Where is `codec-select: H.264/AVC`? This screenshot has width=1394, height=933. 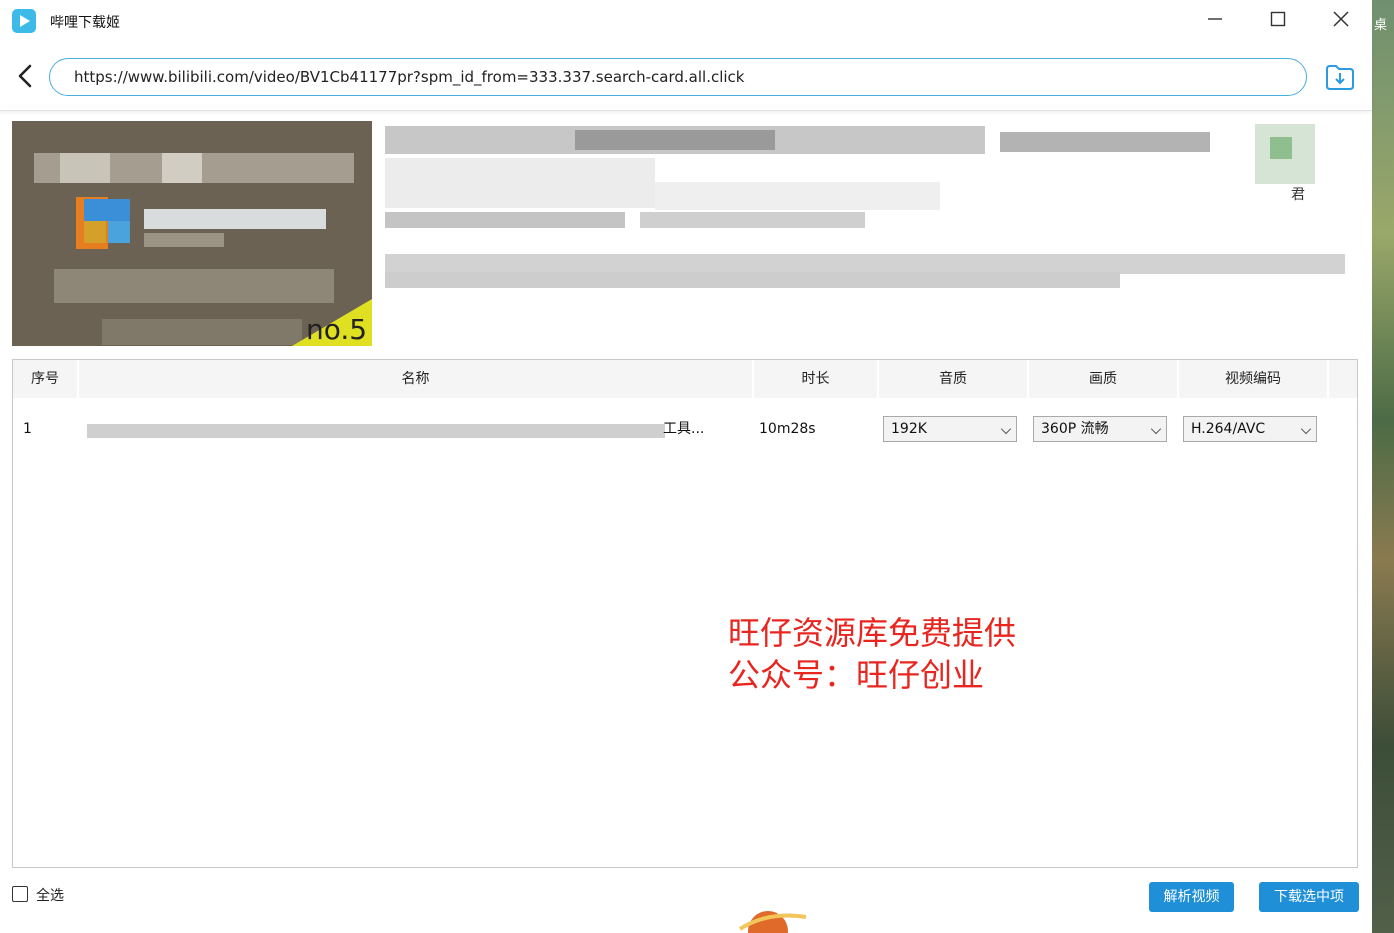 codec-select: H.264/AVC is located at coordinates (1250, 429).